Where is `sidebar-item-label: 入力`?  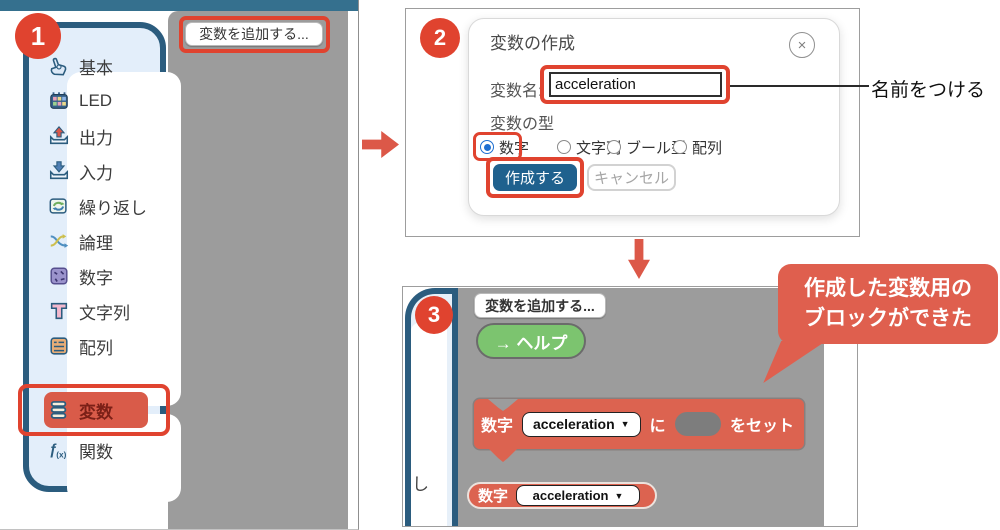 sidebar-item-label: 入力 is located at coordinates (96, 173).